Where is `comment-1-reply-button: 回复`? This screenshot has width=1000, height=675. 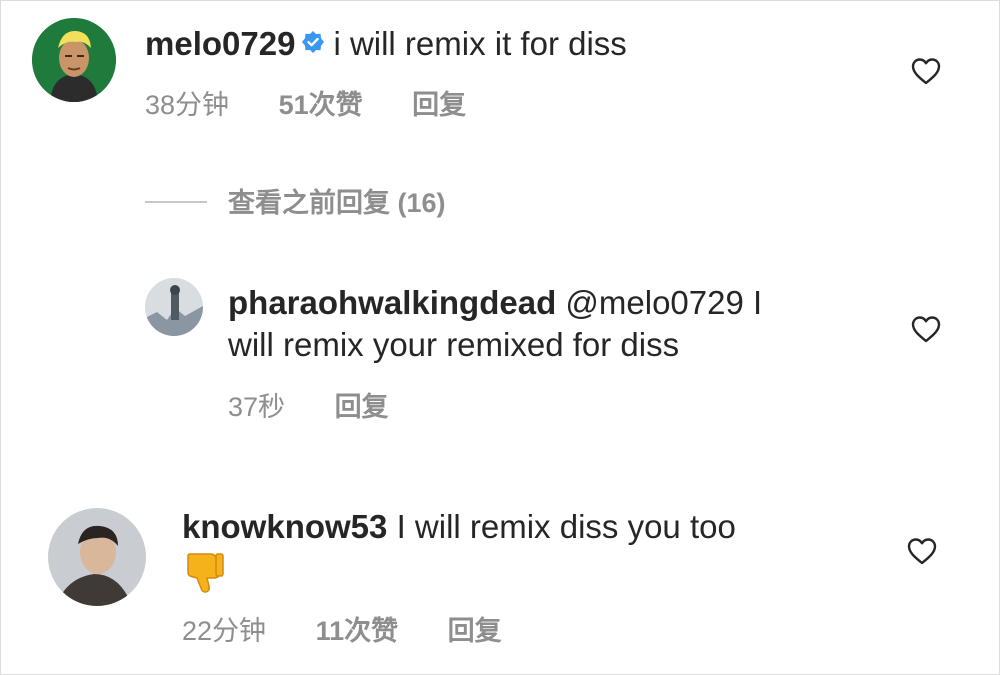
comment-1-reply-button: 回复 is located at coordinates (439, 105).